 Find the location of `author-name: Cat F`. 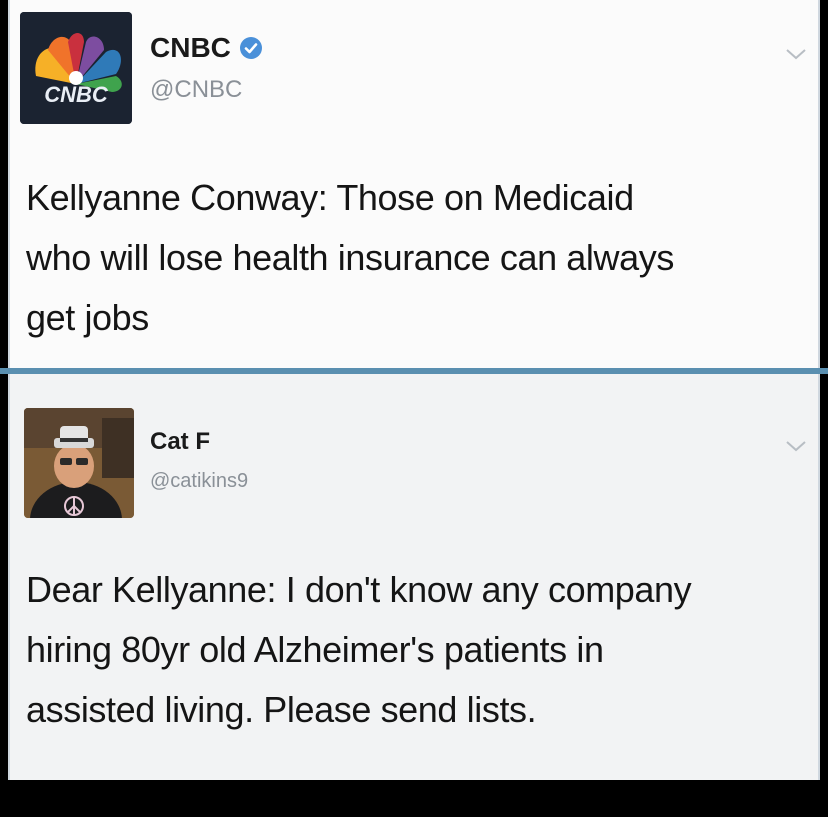

author-name: Cat F is located at coordinates (180, 442).